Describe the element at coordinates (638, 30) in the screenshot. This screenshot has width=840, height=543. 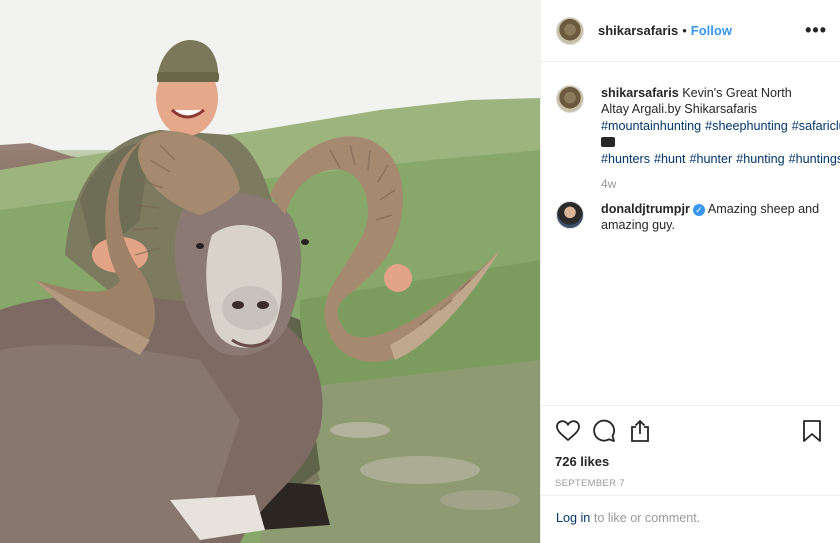
I see `header-username: shikarsafaris` at that location.